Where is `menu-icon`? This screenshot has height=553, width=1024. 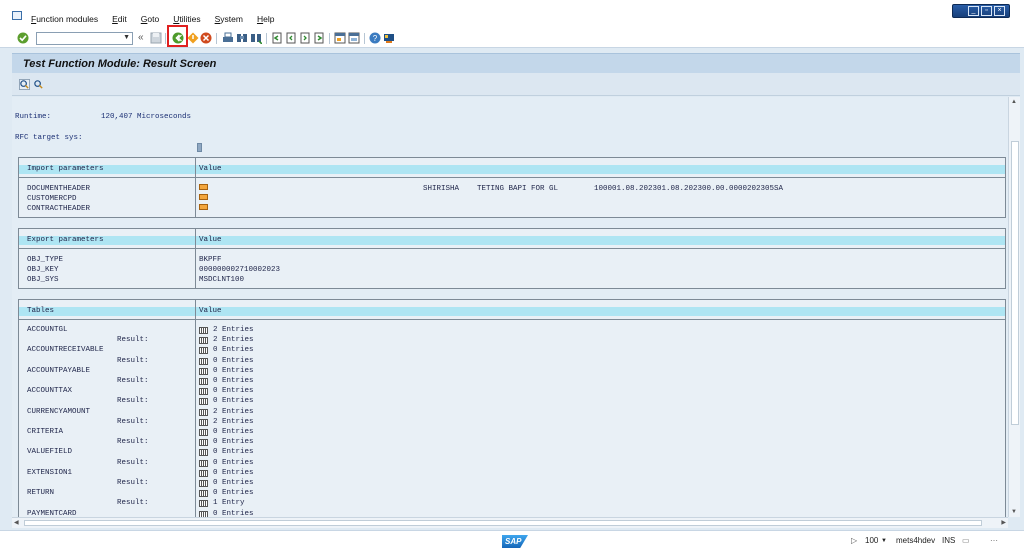 menu-icon is located at coordinates (17, 15).